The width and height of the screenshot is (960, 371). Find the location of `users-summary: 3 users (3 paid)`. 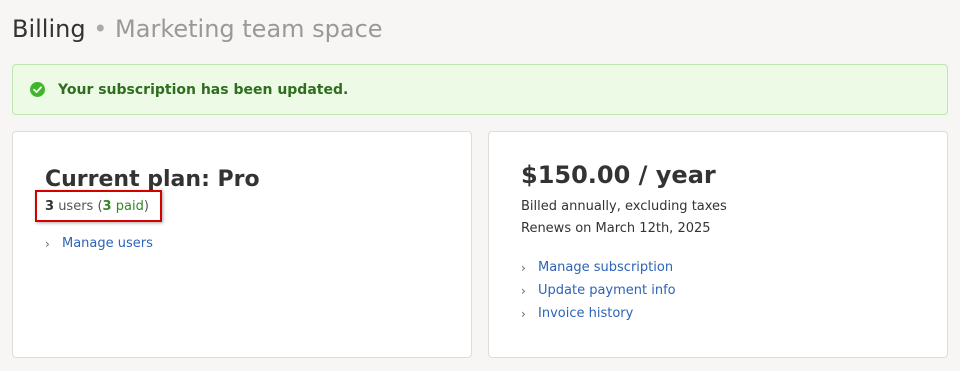

users-summary: 3 users (3 paid) is located at coordinates (97, 206).